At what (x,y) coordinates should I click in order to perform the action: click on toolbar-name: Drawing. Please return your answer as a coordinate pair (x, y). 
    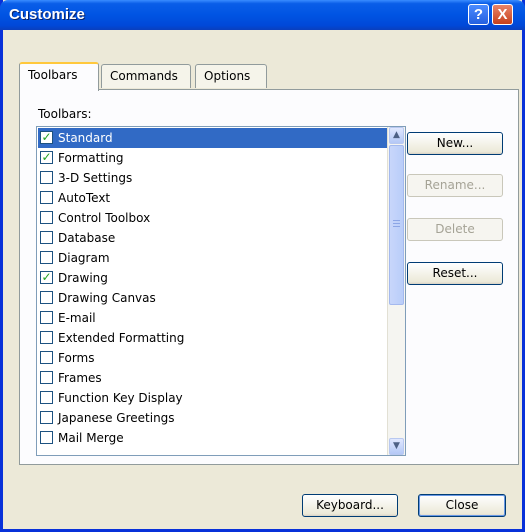
    Looking at the image, I should click on (83, 278).